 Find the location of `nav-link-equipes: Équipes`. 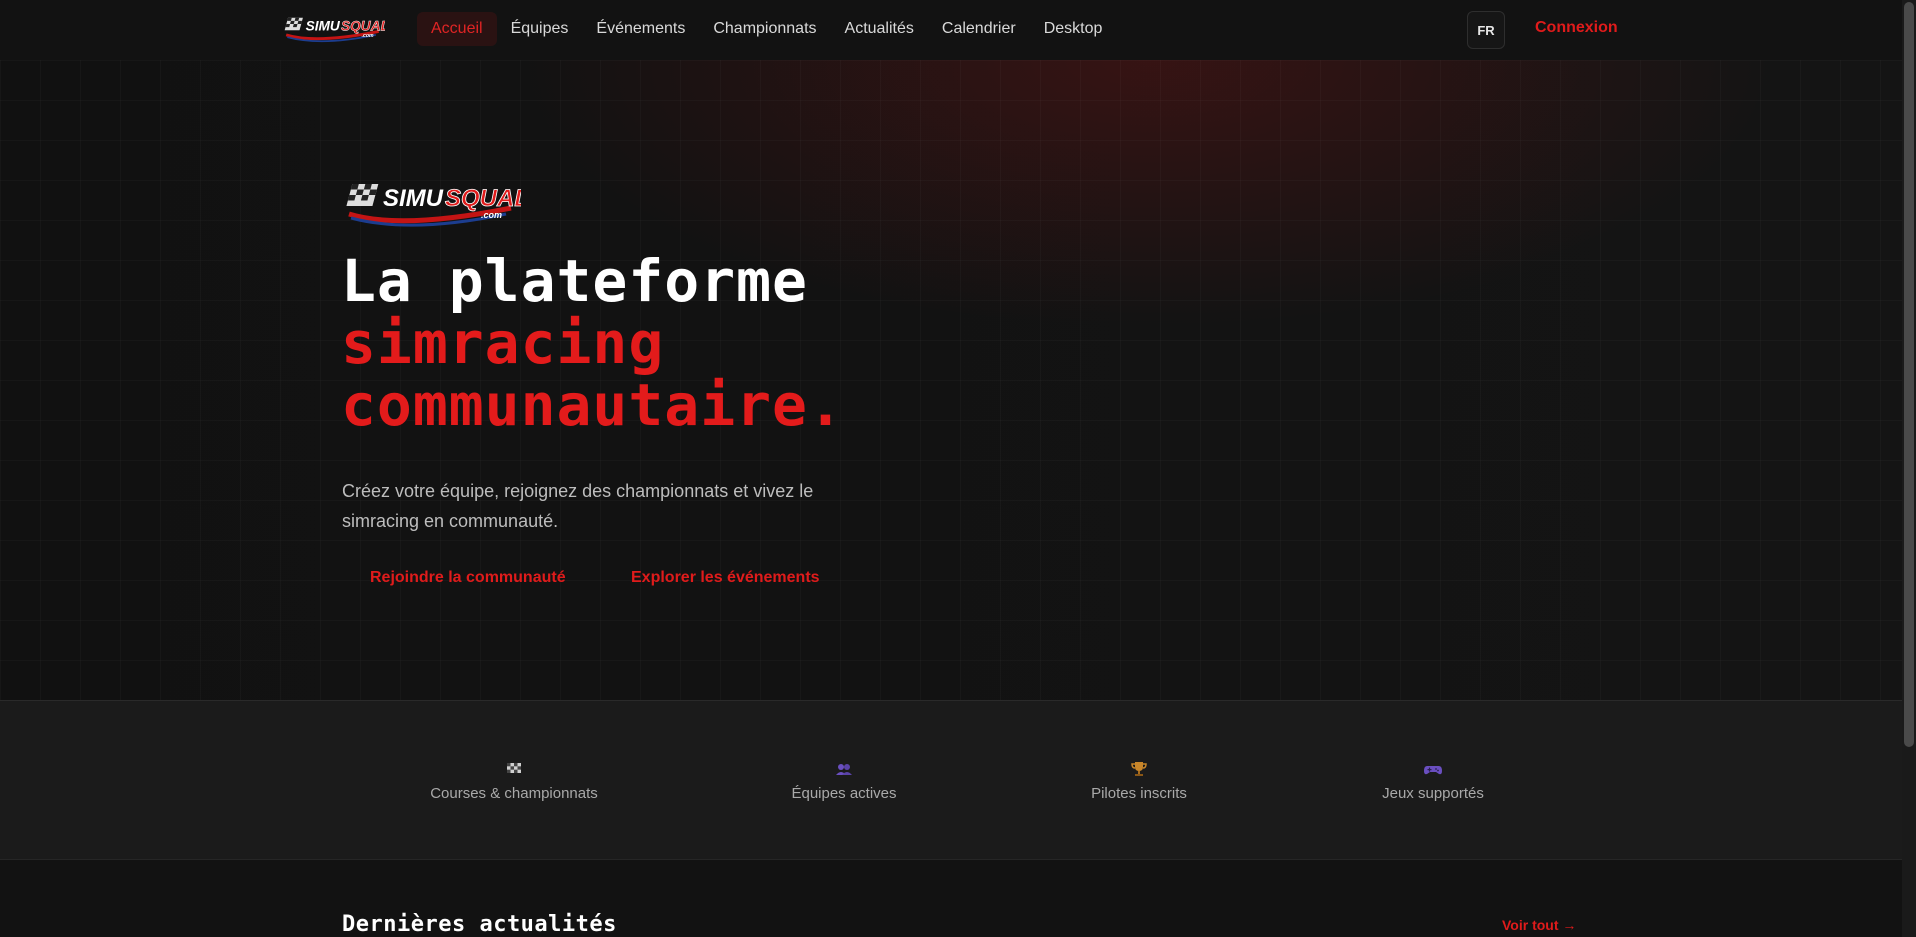

nav-link-equipes: Équipes is located at coordinates (540, 29).